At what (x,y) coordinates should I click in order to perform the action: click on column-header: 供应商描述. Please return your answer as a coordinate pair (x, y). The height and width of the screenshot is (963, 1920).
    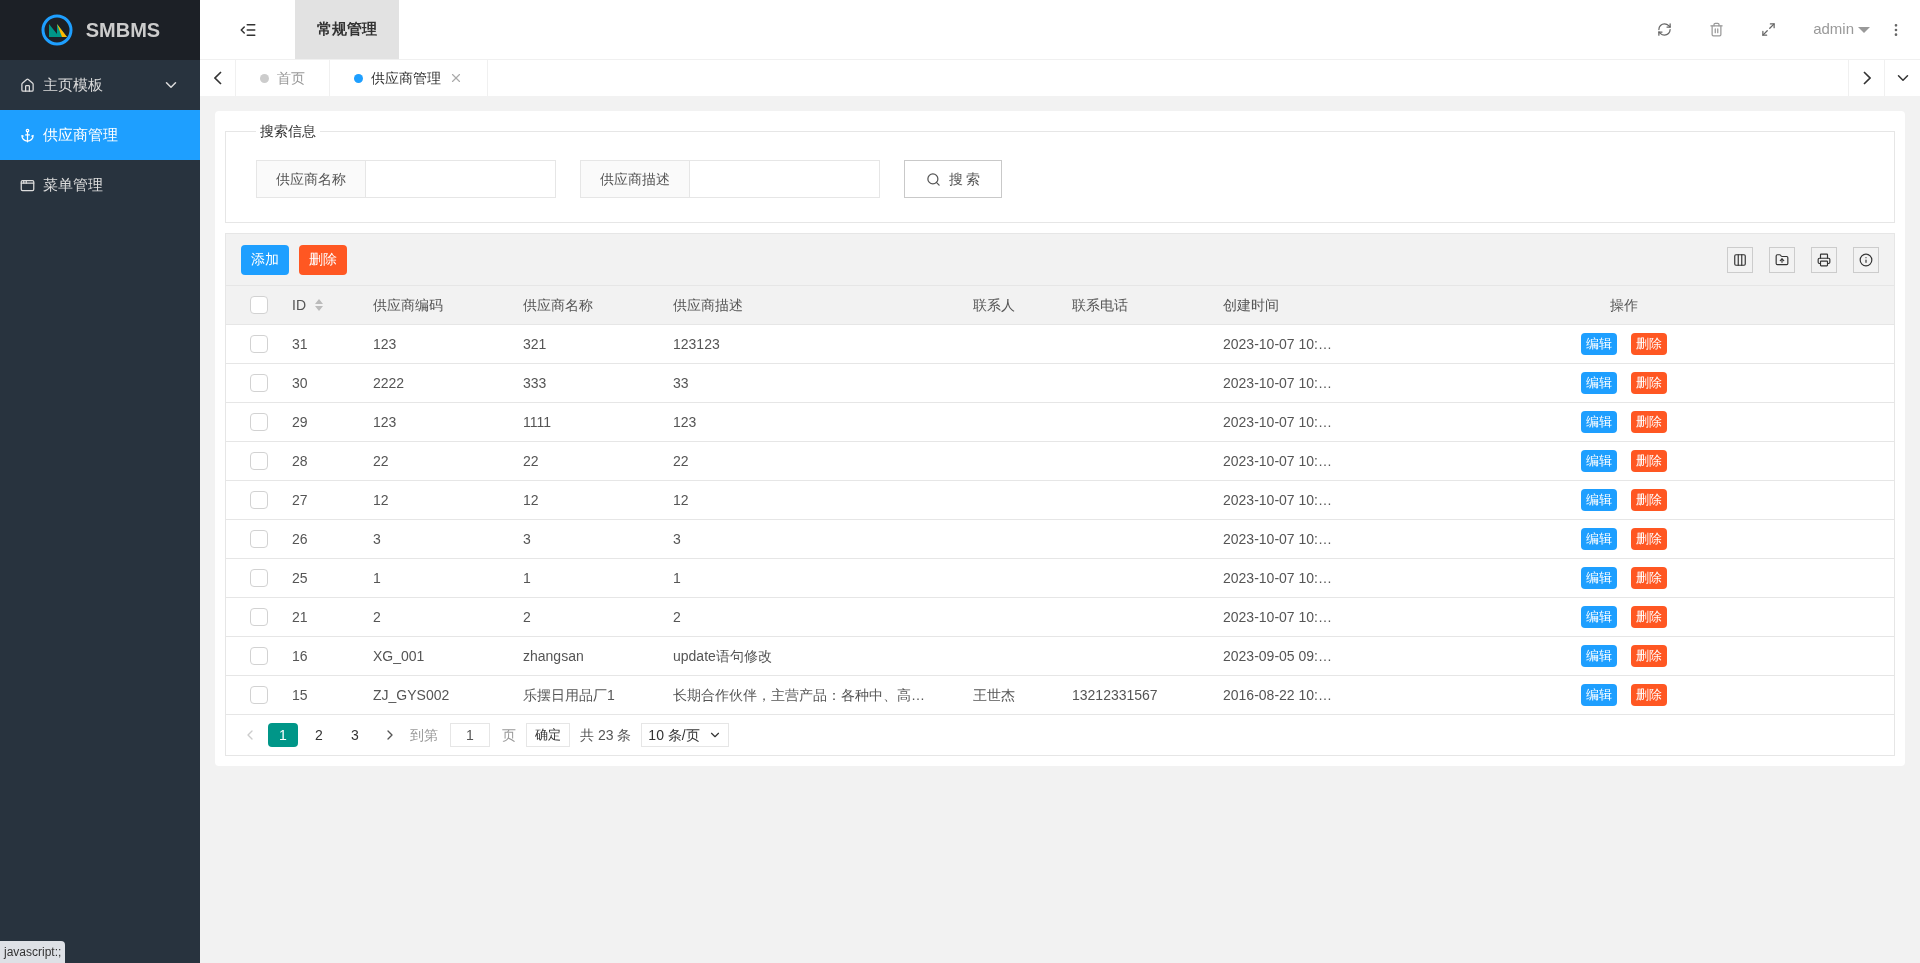
    Looking at the image, I should click on (708, 305).